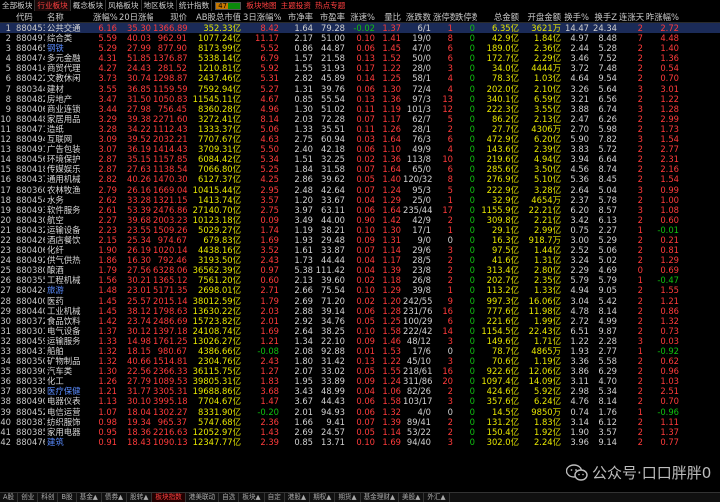 This screenshot has width=720, height=502. Describe the element at coordinates (412, 497) in the screenshot. I see `market-tab-16: 美股▲` at that location.